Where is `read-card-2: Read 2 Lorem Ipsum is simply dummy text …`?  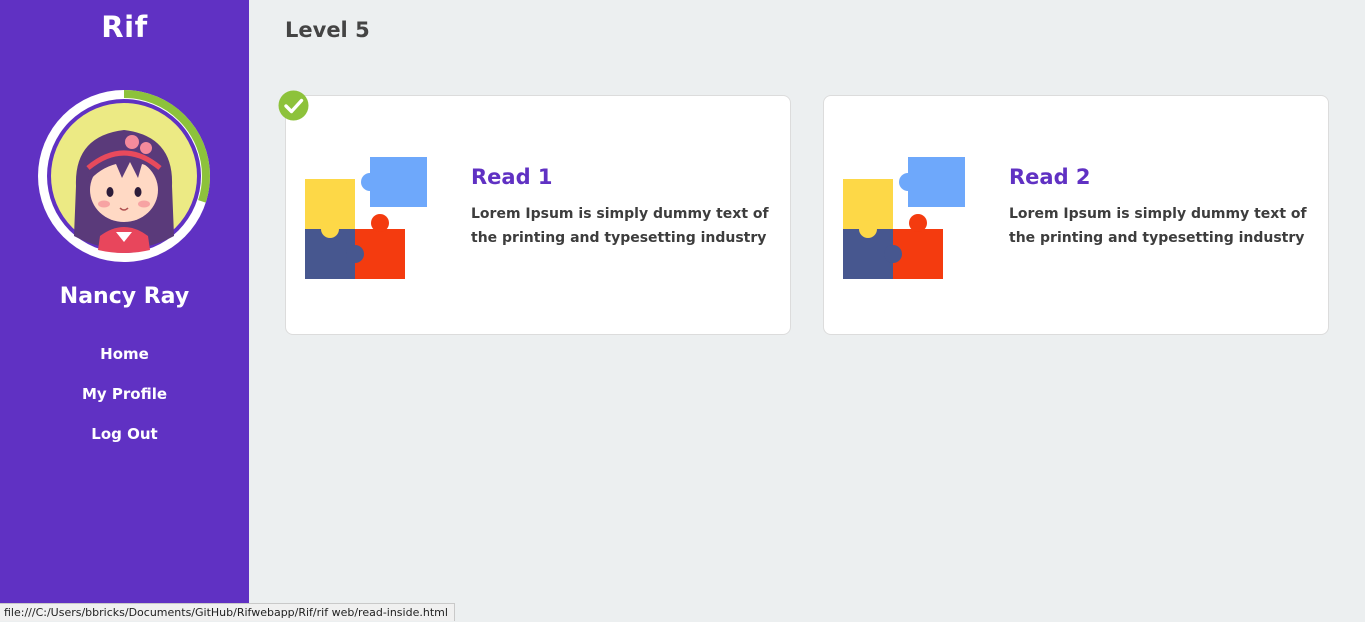
read-card-2: Read 2 Lorem Ipsum is simply dummy text … is located at coordinates (1076, 215).